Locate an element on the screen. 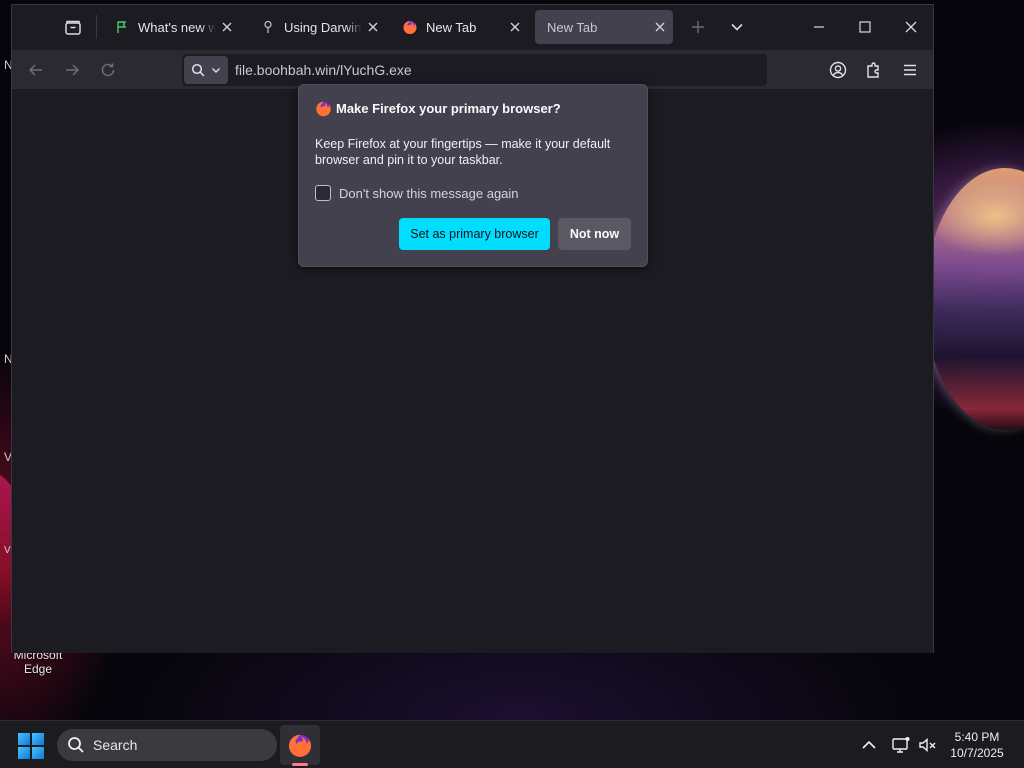 The height and width of the screenshot is (768, 1024). doorhanger-header: Make Firefox your primary browser? is located at coordinates (438, 108).